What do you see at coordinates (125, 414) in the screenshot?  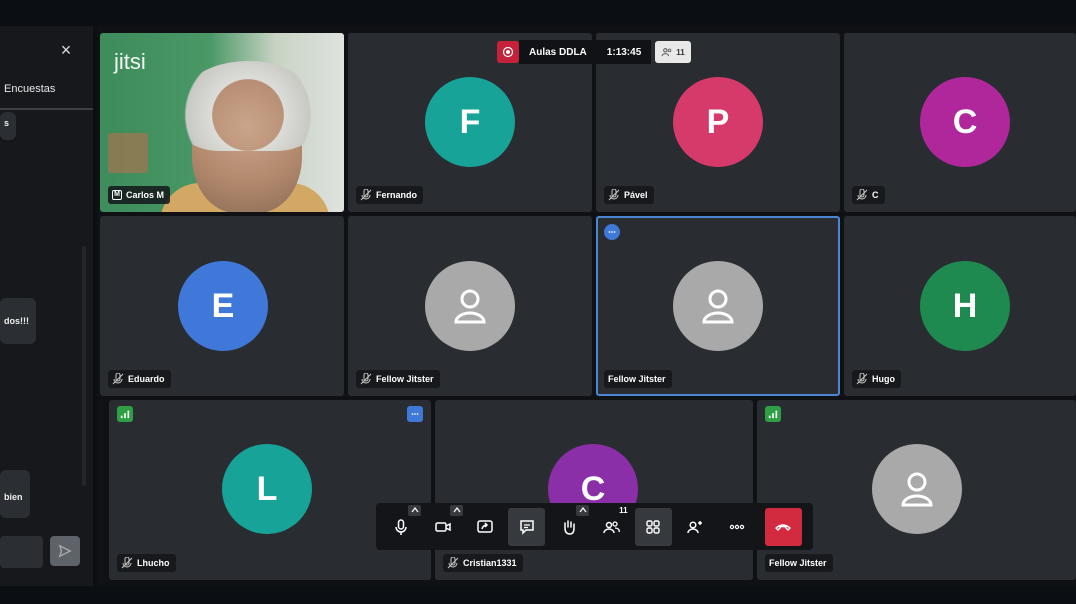 I see `connection-good-icon` at bounding box center [125, 414].